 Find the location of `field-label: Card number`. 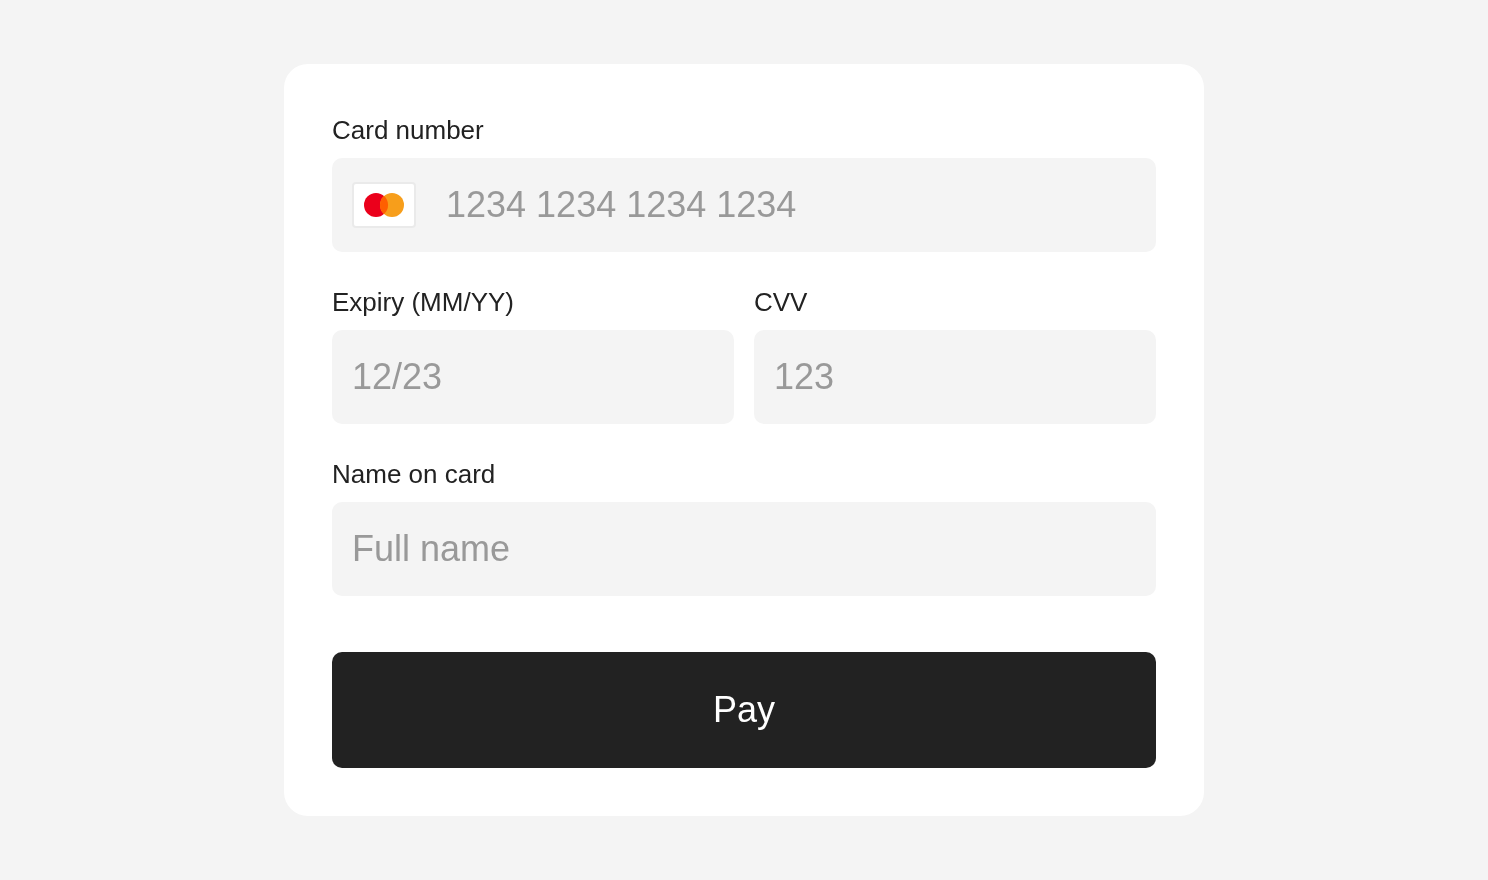

field-label: Card number is located at coordinates (408, 130).